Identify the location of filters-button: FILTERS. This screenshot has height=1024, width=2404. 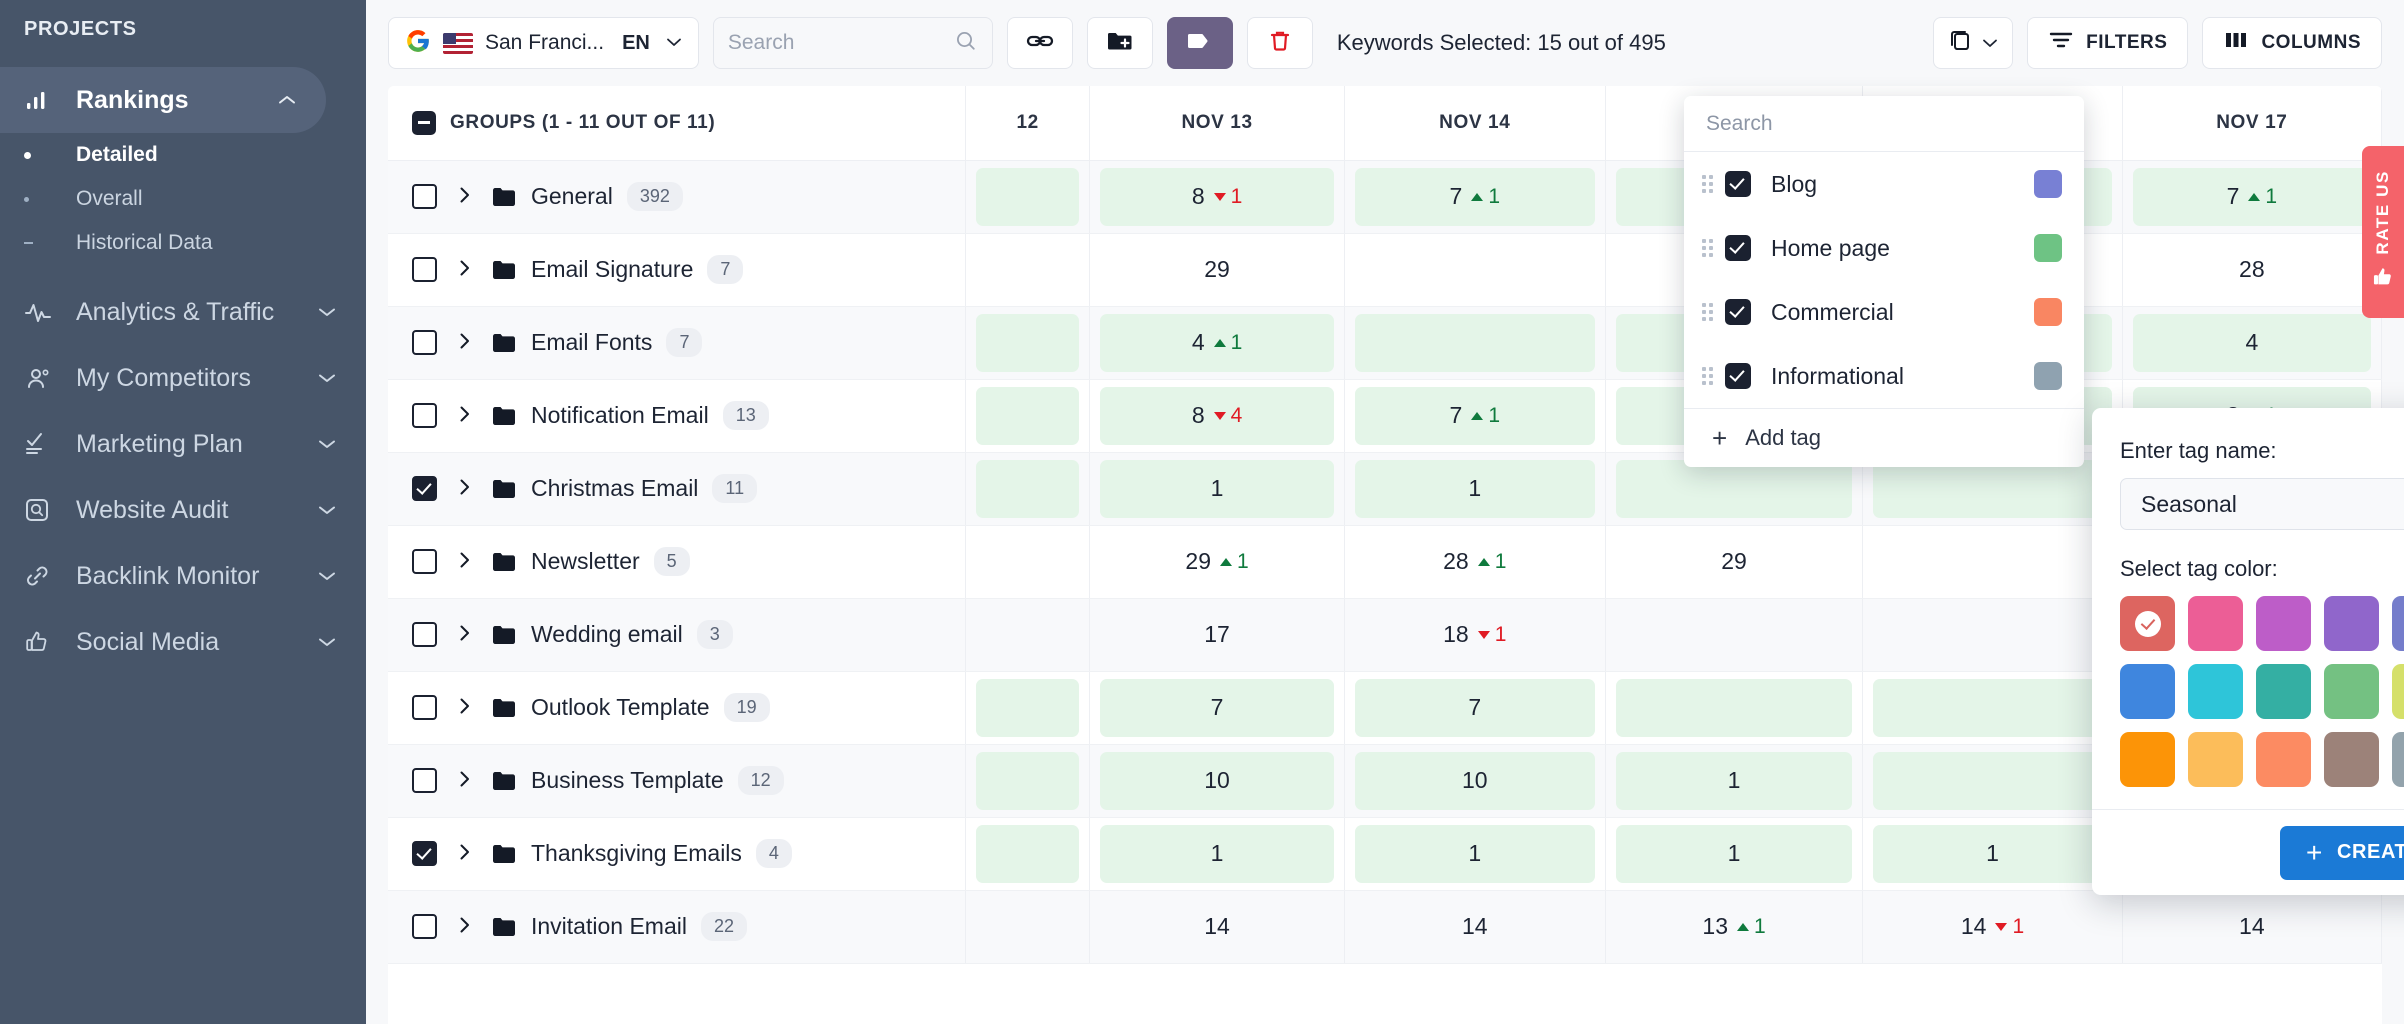
(2108, 43).